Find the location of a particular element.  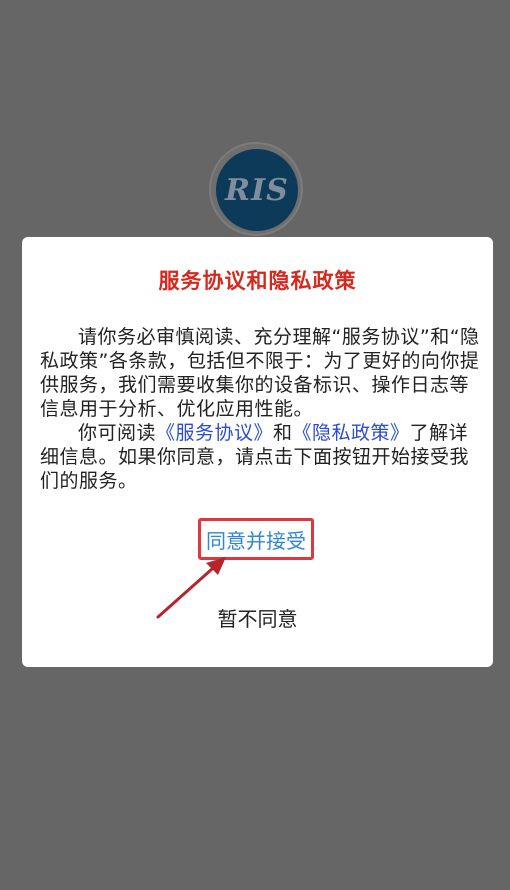

logo-text: RIS is located at coordinates (257, 190).